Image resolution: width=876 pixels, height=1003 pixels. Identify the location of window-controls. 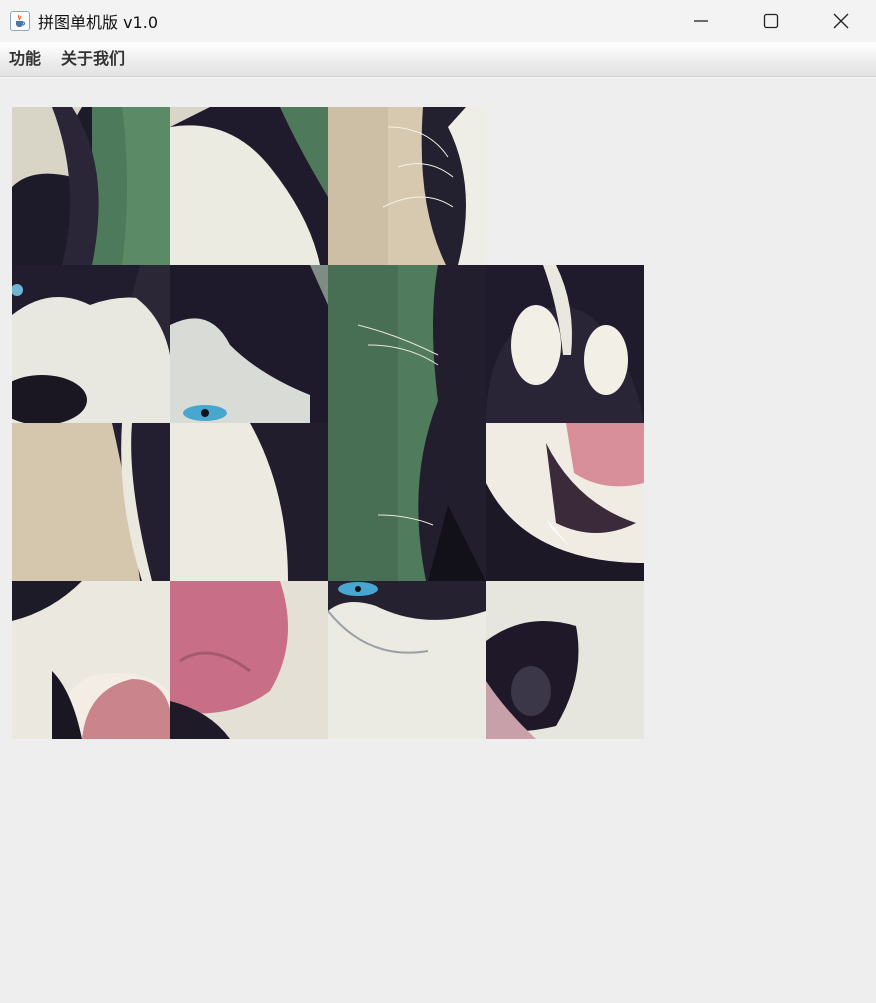
(771, 21).